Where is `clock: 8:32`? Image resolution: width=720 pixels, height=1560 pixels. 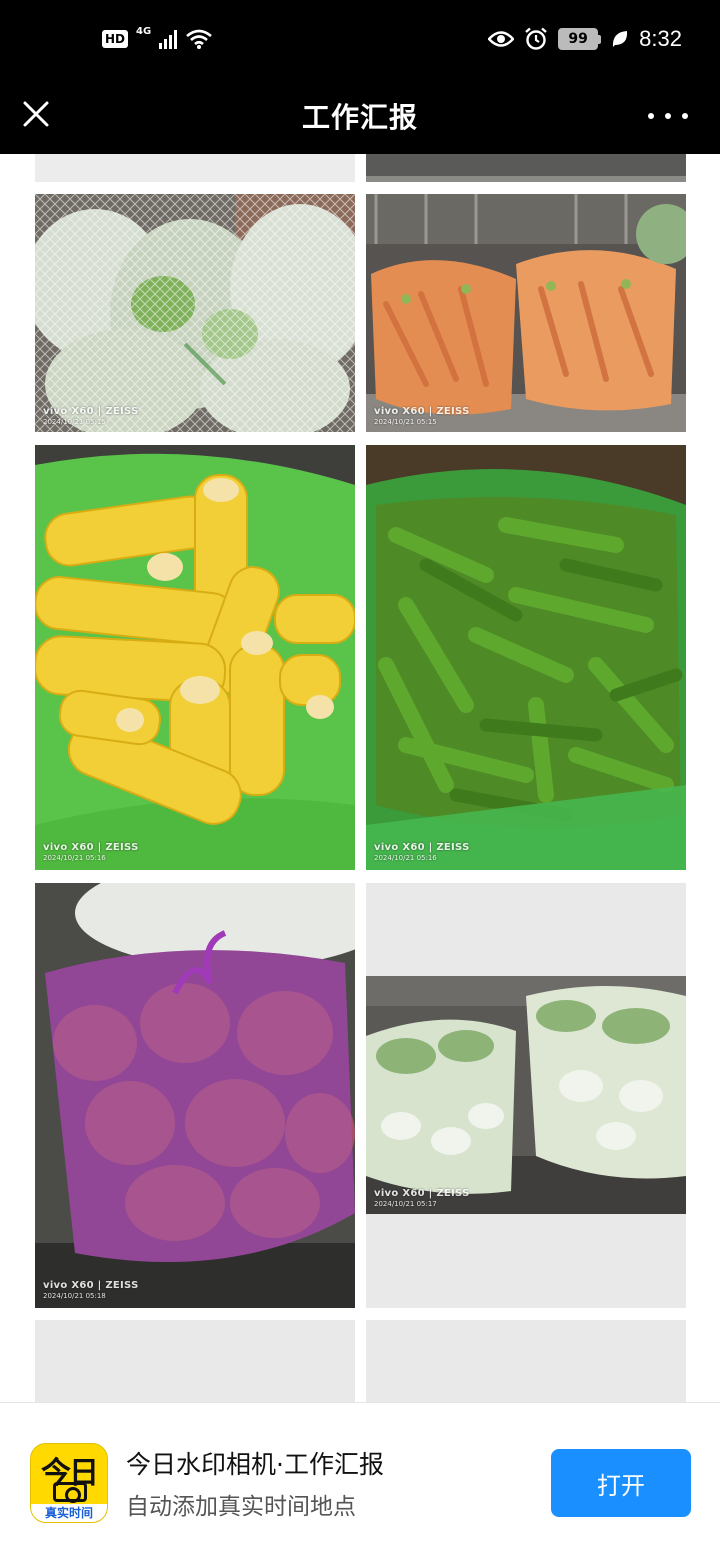 clock: 8:32 is located at coordinates (660, 38).